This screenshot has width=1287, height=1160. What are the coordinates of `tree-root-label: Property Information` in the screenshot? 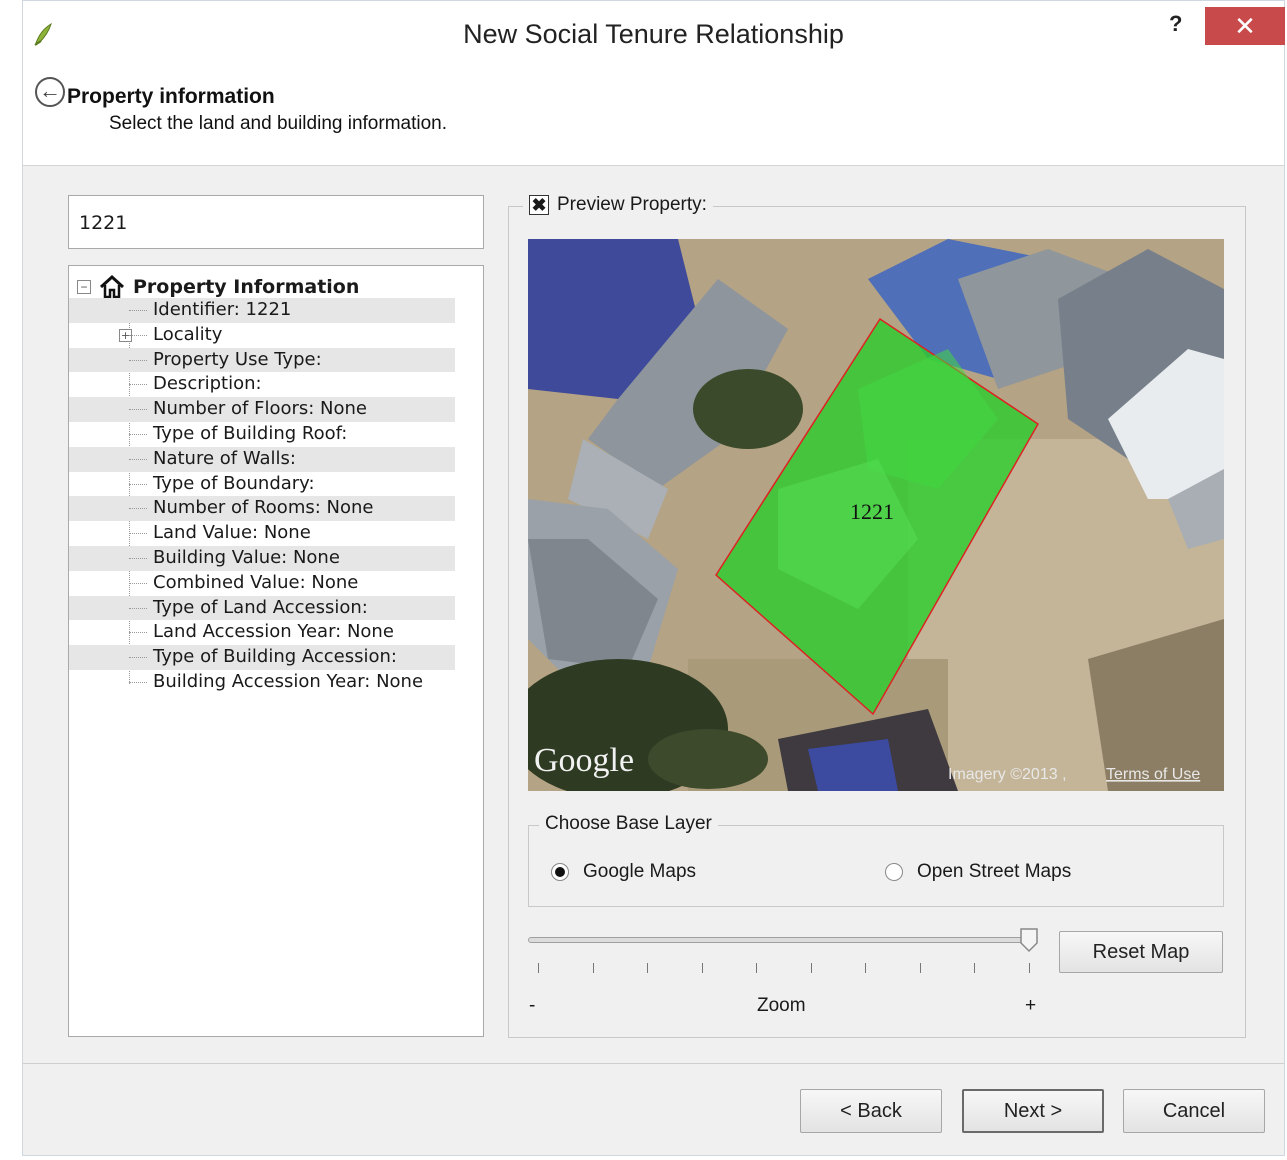 It's located at (246, 287).